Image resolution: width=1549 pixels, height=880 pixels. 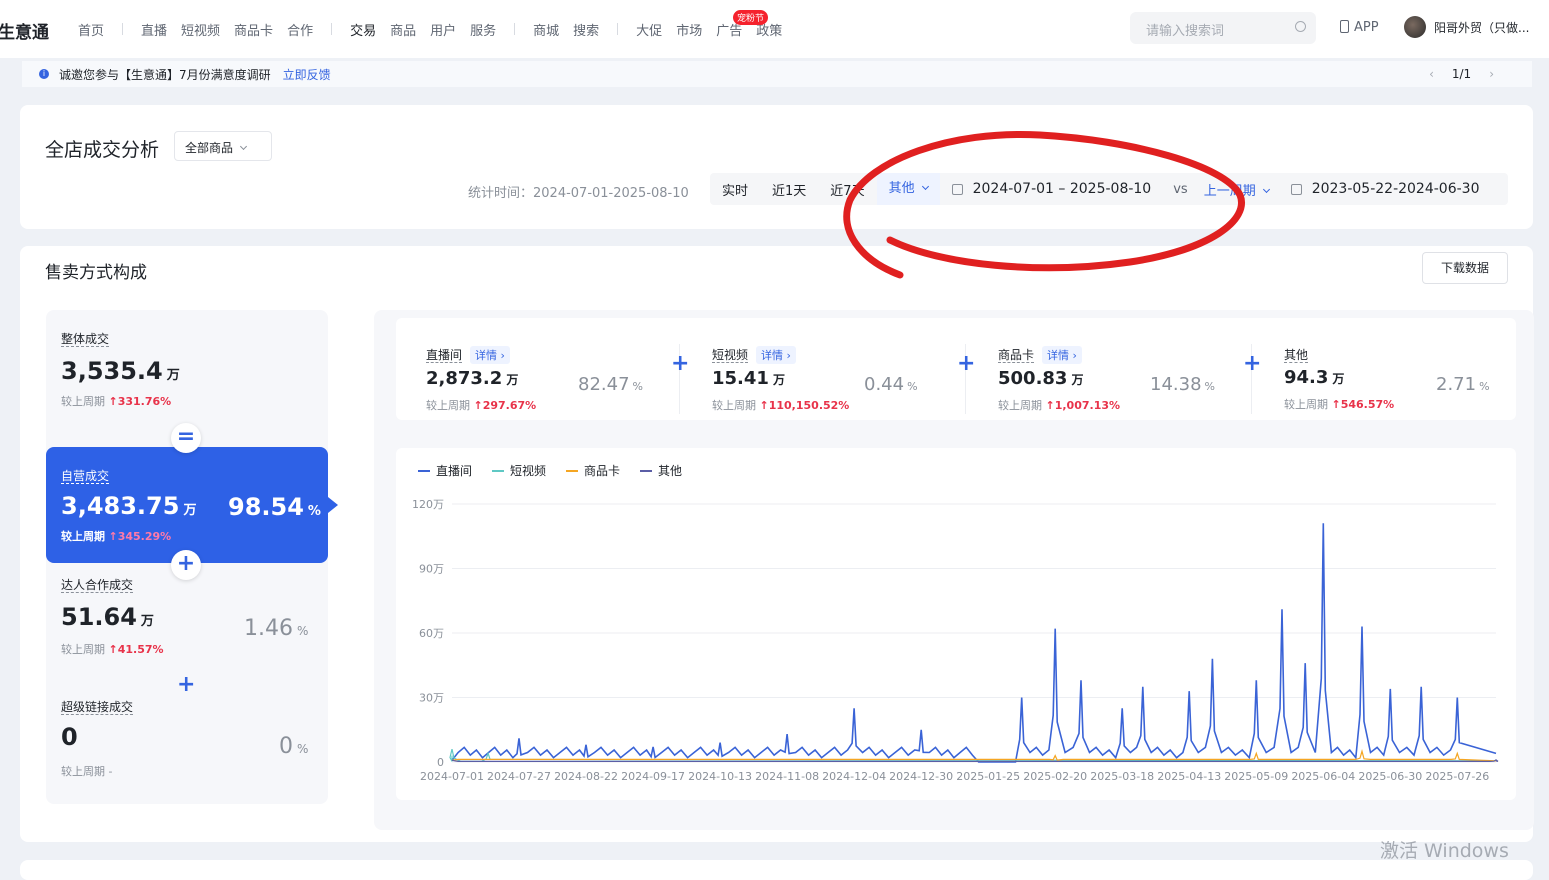 I want to click on app-download-link: APP, so click(x=1359, y=27).